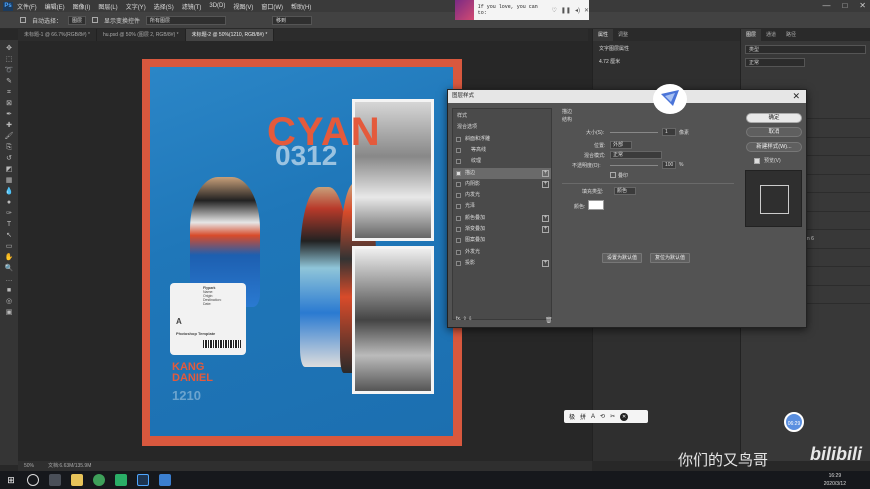  What do you see at coordinates (502, 173) in the screenshot?
I see `style-item: 描边 +` at bounding box center [502, 173].